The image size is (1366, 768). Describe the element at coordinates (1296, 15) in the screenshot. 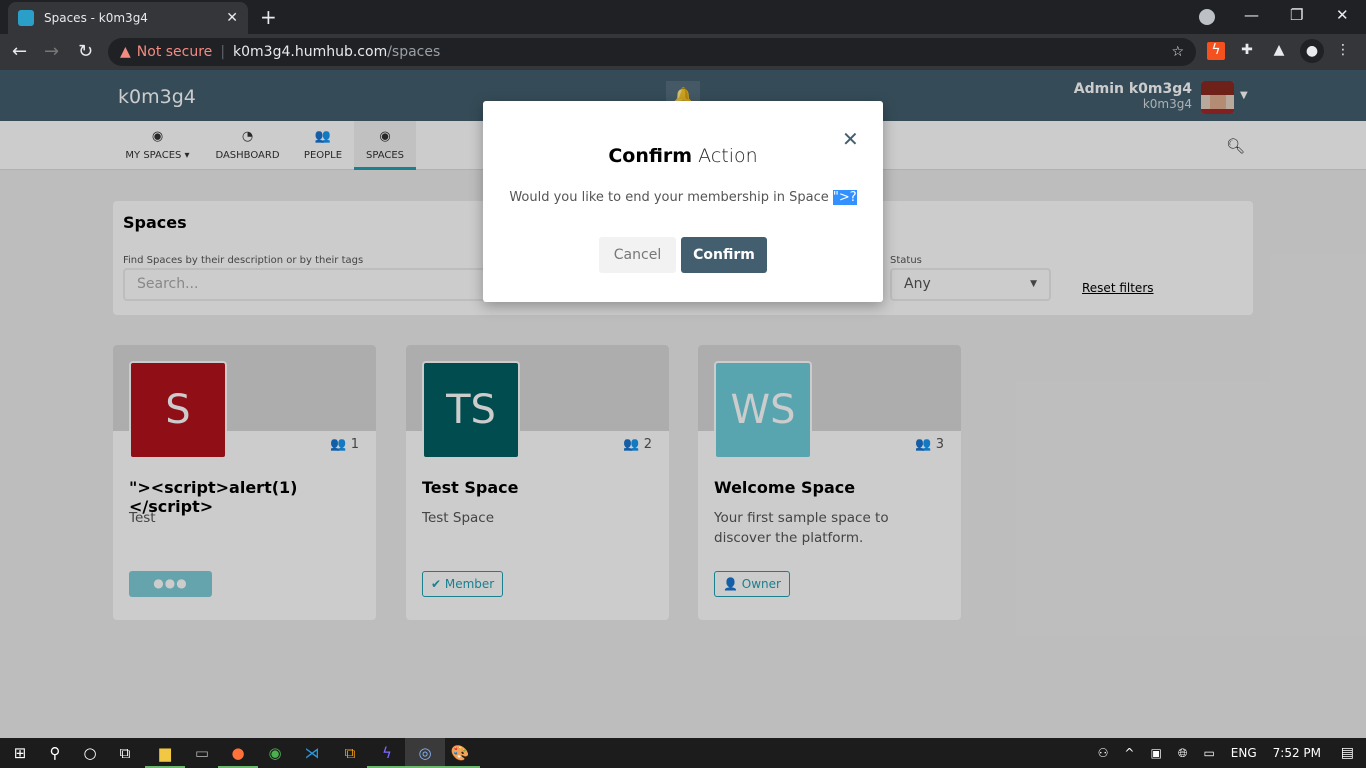

I see `restore-button: ❐` at that location.